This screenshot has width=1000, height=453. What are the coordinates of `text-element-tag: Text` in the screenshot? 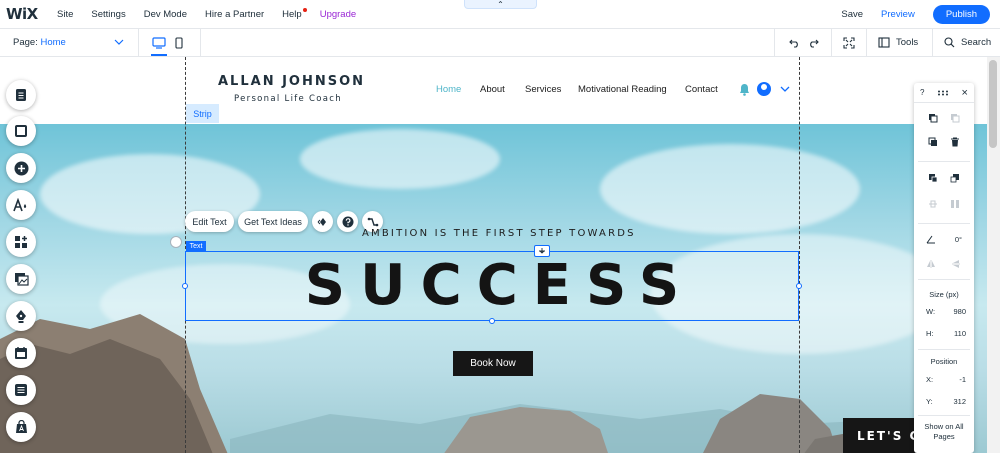 It's located at (196, 246).